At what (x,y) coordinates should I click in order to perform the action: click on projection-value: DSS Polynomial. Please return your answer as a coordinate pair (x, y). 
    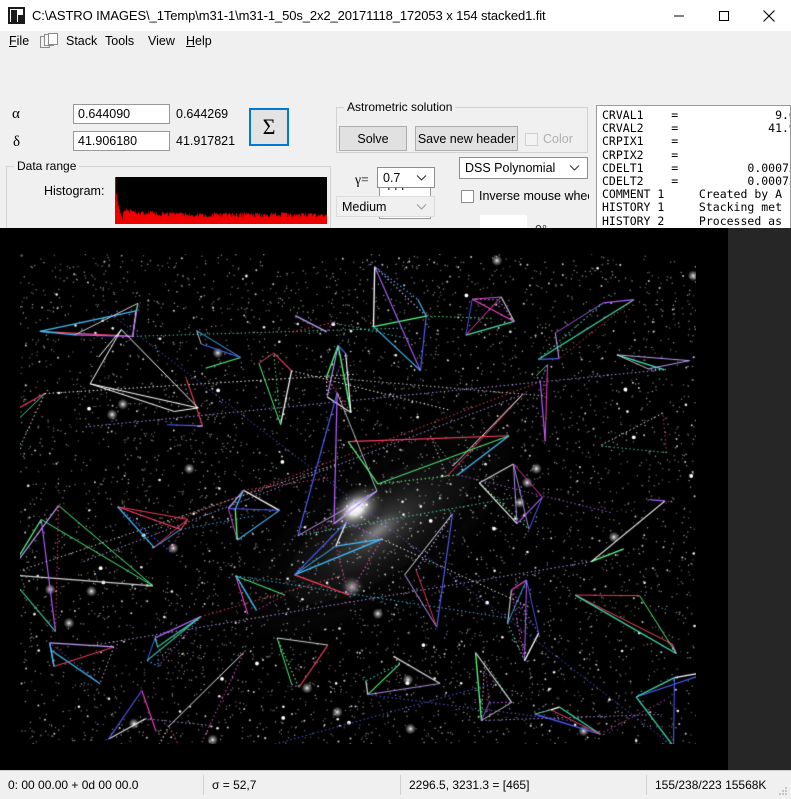
    Looking at the image, I should click on (510, 168).